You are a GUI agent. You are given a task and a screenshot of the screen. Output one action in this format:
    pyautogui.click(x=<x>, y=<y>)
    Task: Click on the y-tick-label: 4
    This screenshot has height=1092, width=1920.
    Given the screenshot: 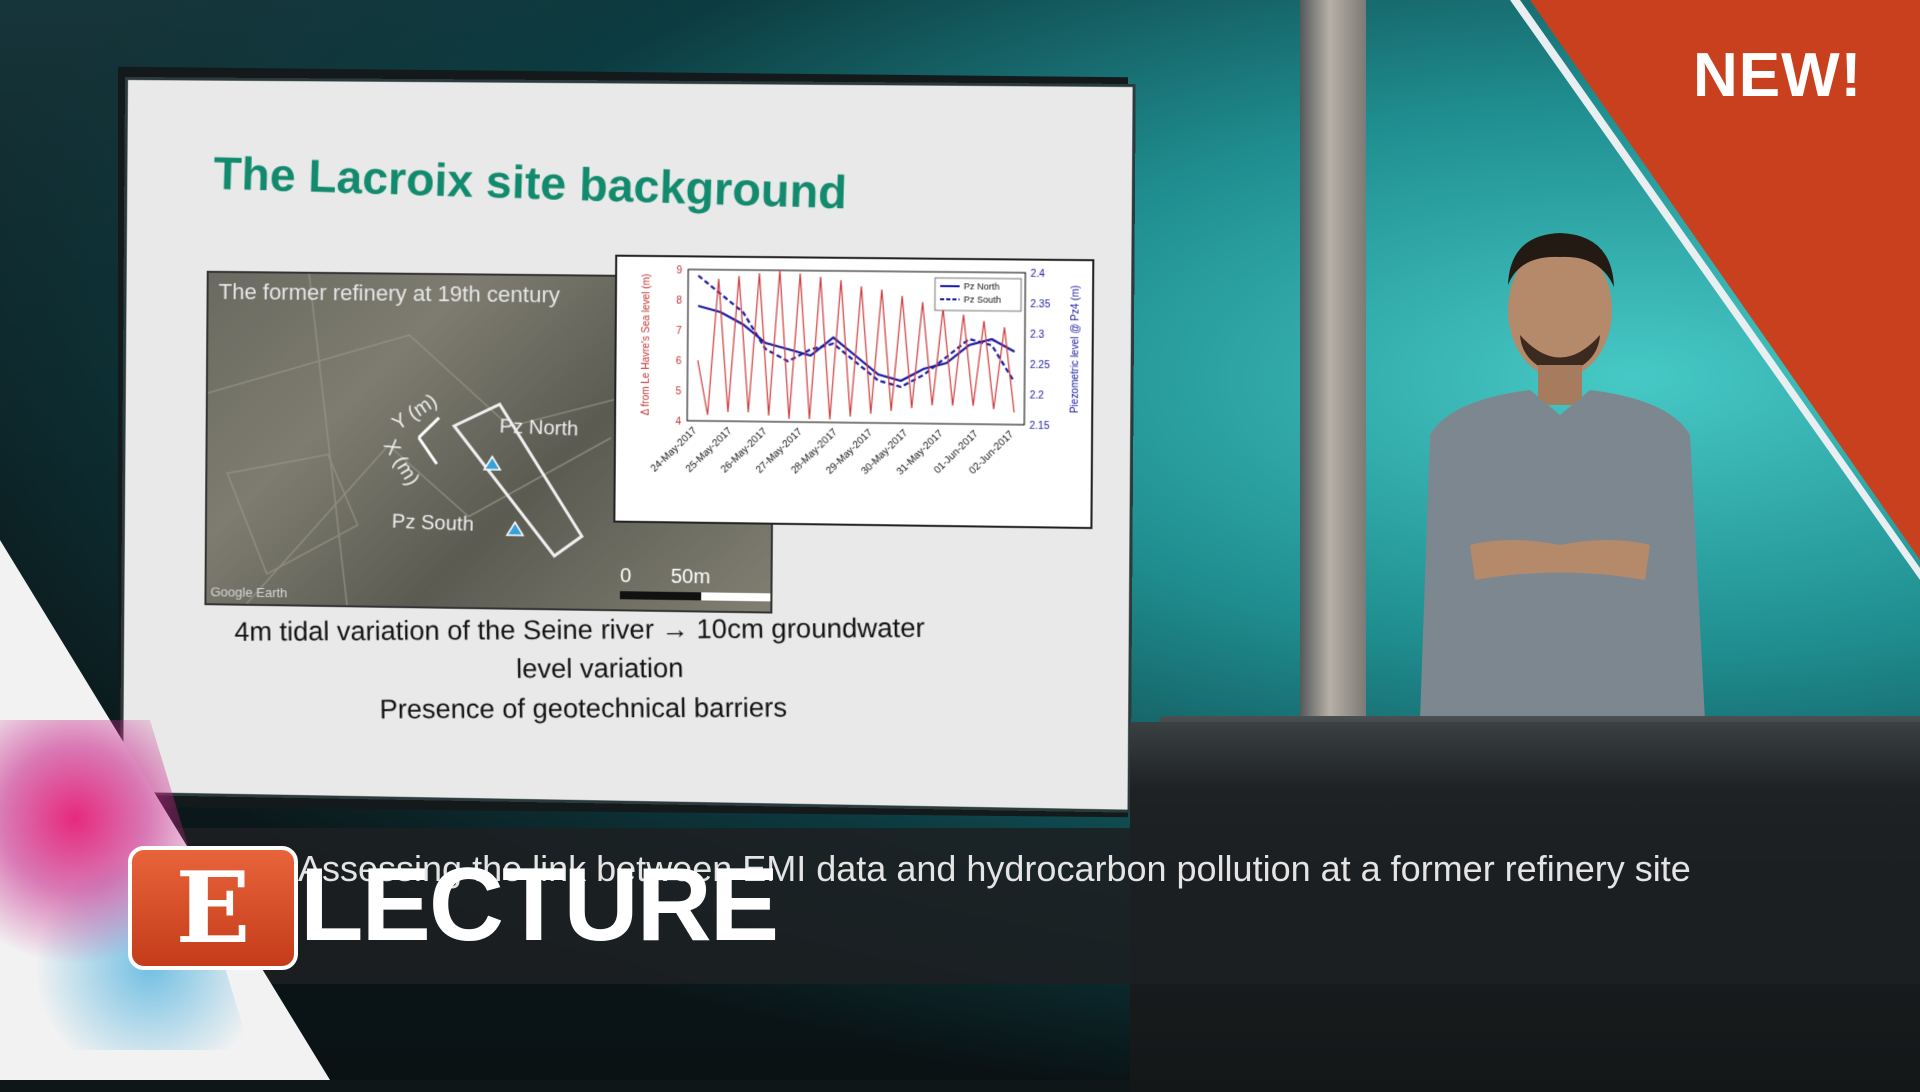 What is the action you would take?
    pyautogui.click(x=678, y=422)
    